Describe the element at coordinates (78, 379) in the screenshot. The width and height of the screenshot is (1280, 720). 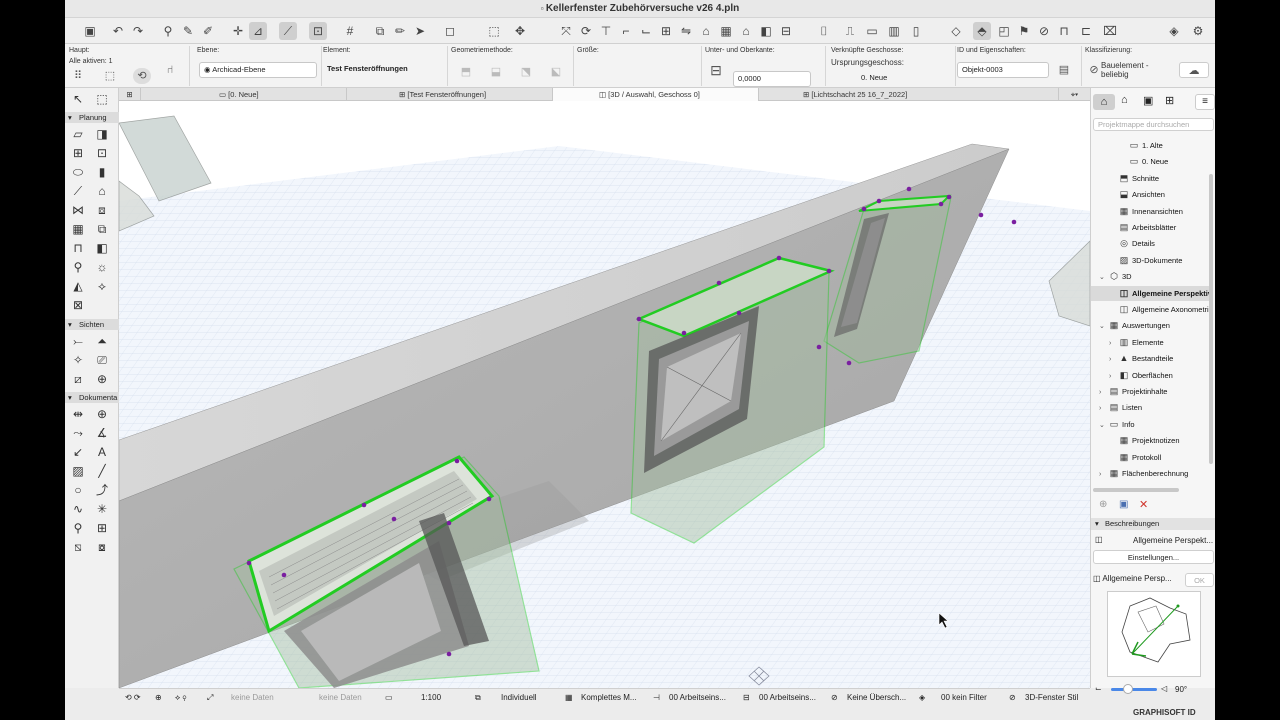
I see `worksheet-tool-icon: ⧄` at that location.